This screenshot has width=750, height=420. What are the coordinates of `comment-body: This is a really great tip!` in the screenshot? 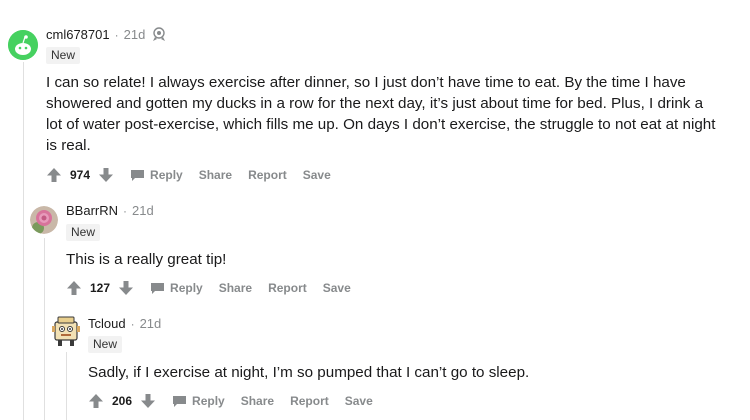 It's located at (146, 259).